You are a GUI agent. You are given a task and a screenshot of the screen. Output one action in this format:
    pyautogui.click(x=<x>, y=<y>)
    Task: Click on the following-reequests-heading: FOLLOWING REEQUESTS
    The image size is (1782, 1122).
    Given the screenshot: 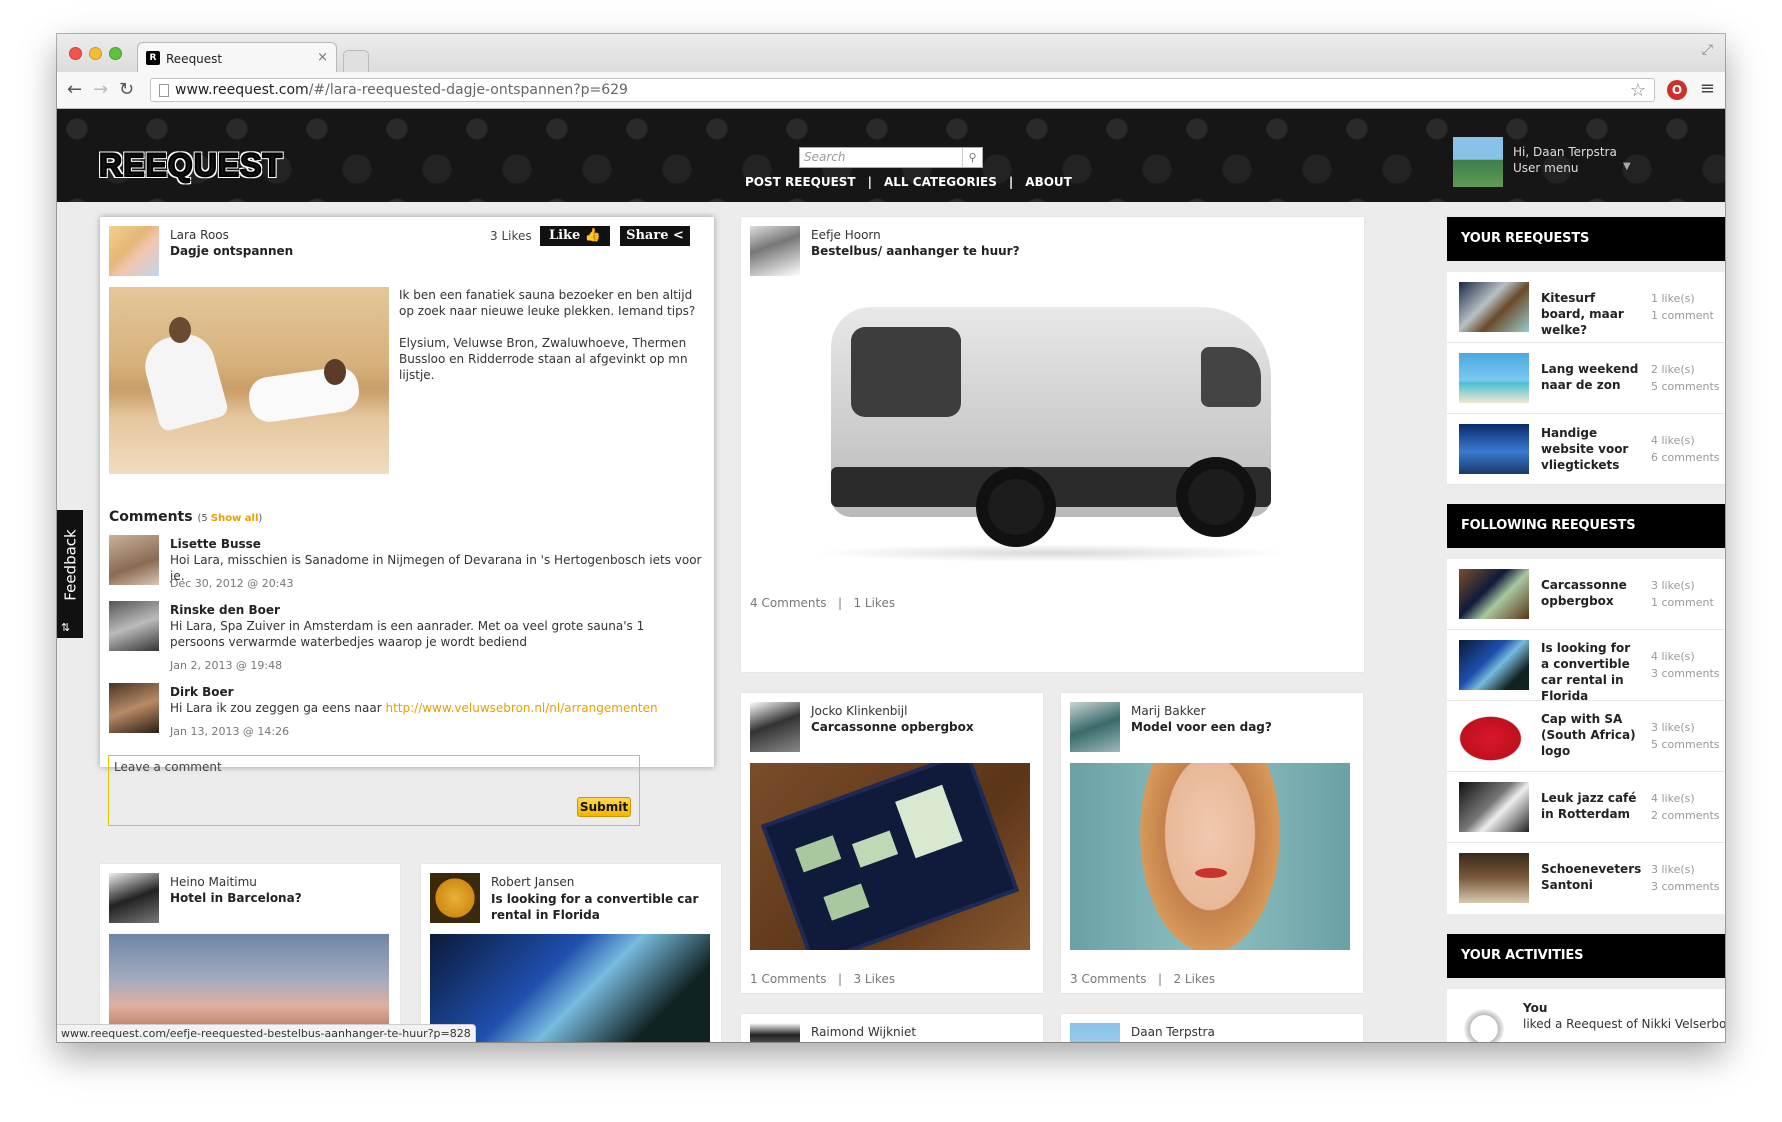 What is the action you would take?
    pyautogui.click(x=1586, y=526)
    